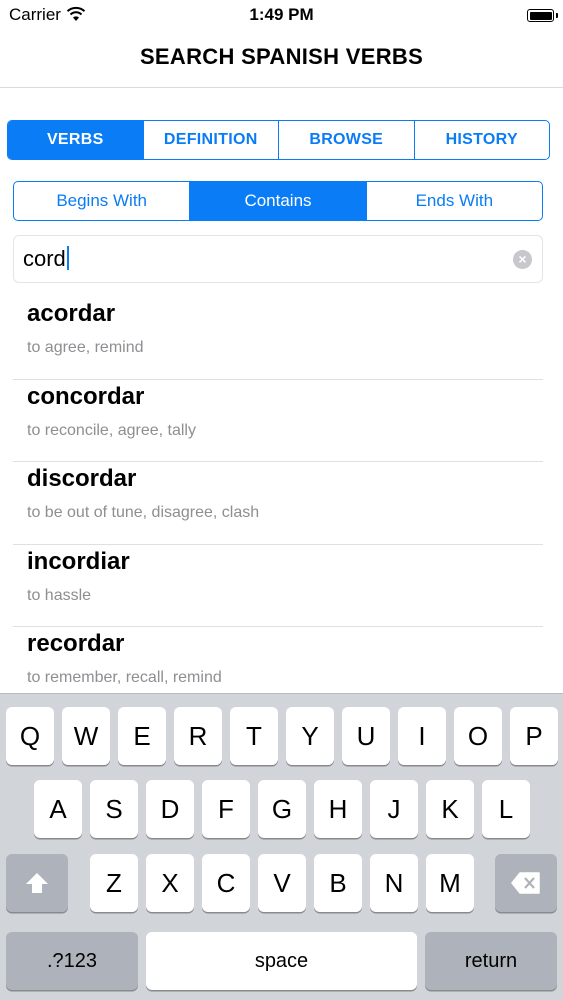 The image size is (563, 1000). Describe the element at coordinates (491, 961) in the screenshot. I see `return-key: return` at that location.